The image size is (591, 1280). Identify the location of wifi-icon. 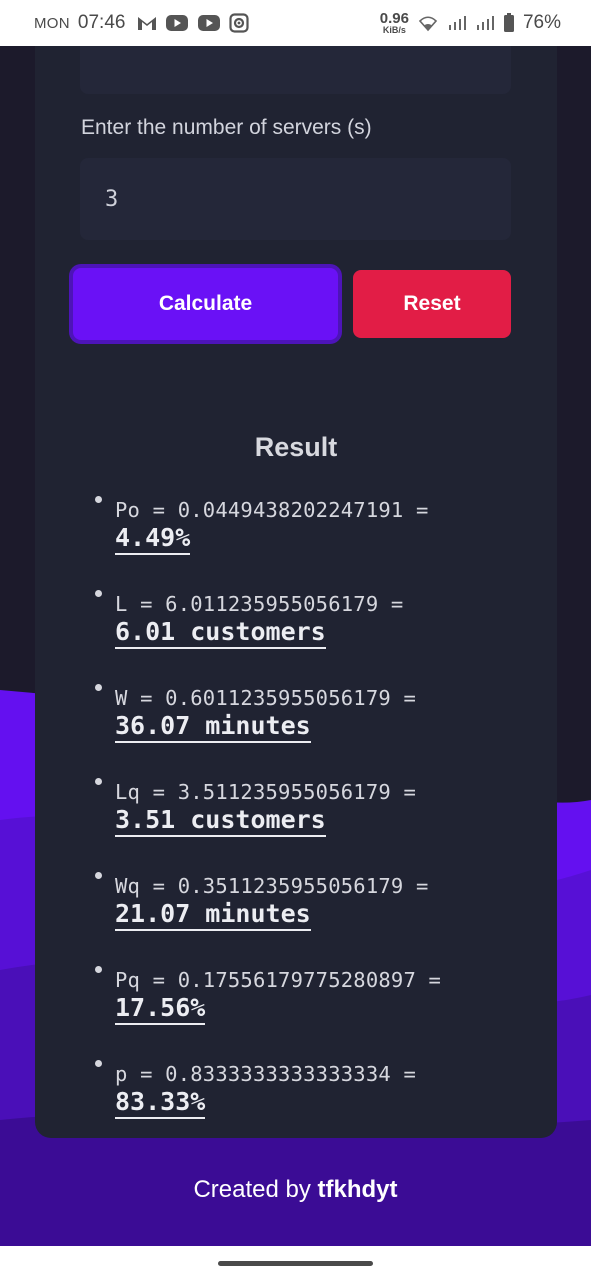
(428, 24).